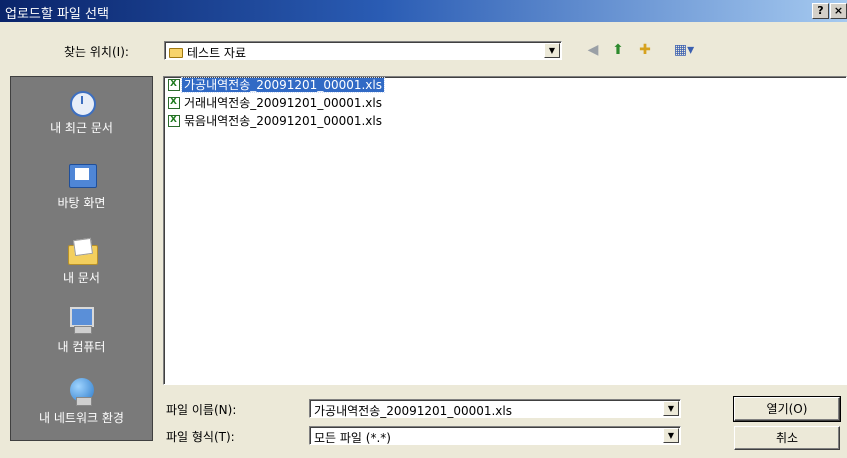 Image resolution: width=847 pixels, height=458 pixels. I want to click on file-item: 가공내역전송_20091201_00001.xls, so click(276, 85).